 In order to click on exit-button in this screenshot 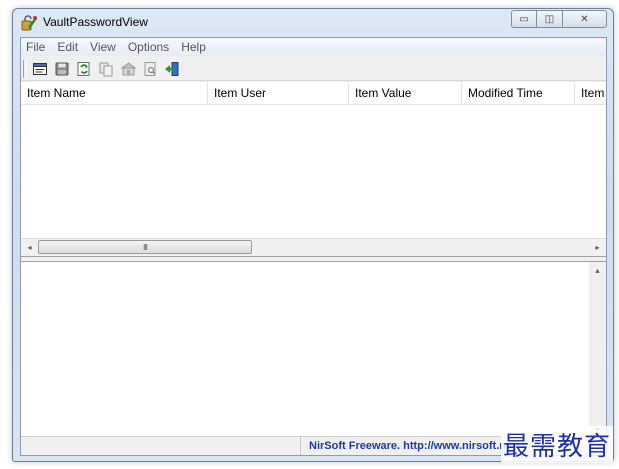, I will do `click(172, 69)`.